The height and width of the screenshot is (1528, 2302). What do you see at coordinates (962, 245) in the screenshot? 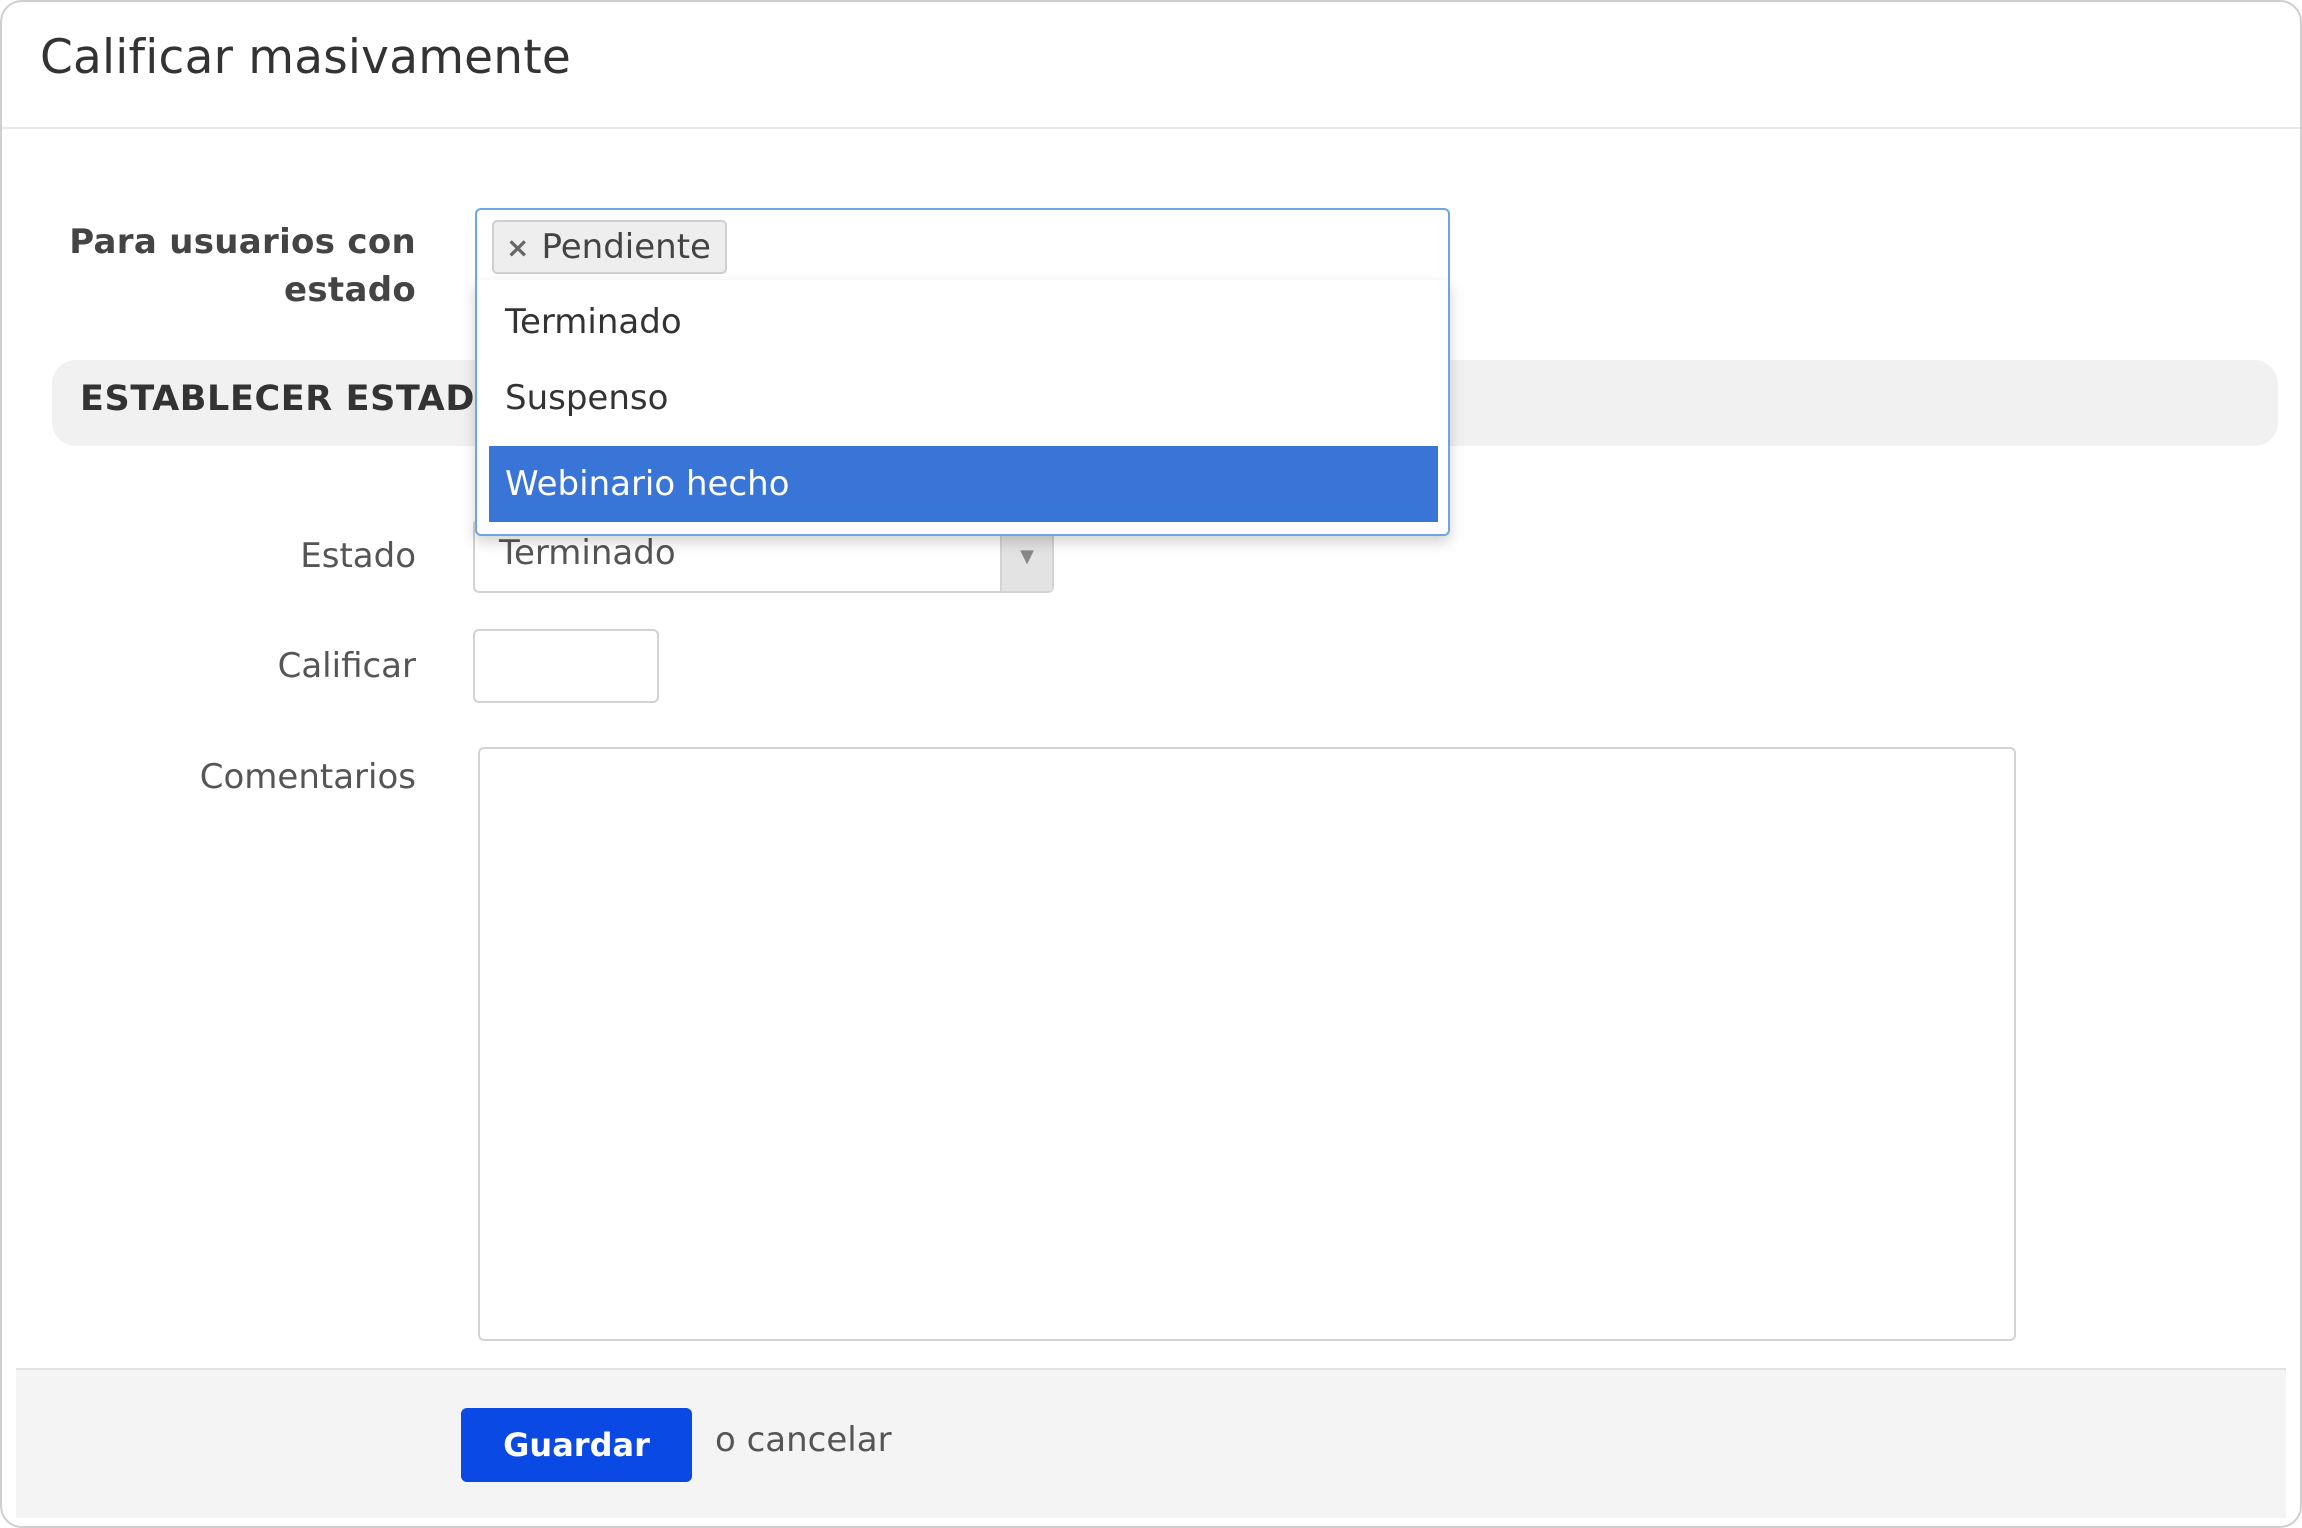
I see `filter-status-multiselect: × Pendiente` at bounding box center [962, 245].